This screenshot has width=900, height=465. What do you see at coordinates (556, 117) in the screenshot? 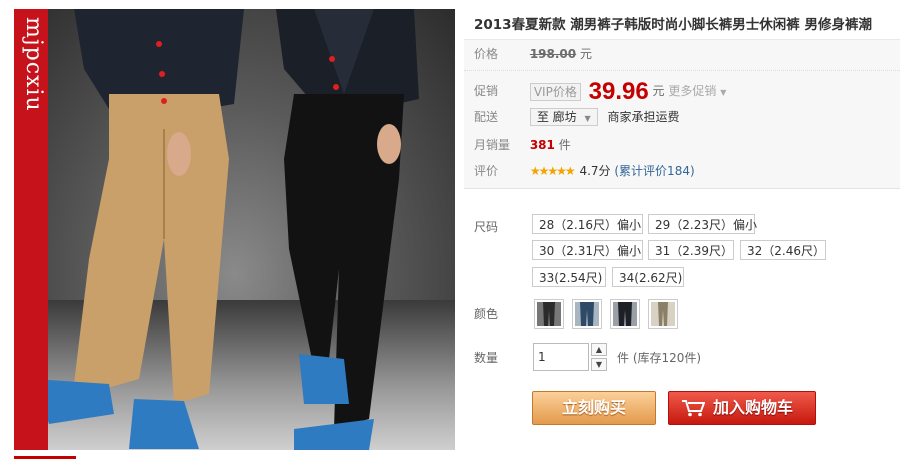
I see `ship-destination: 至 廊坊` at bounding box center [556, 117].